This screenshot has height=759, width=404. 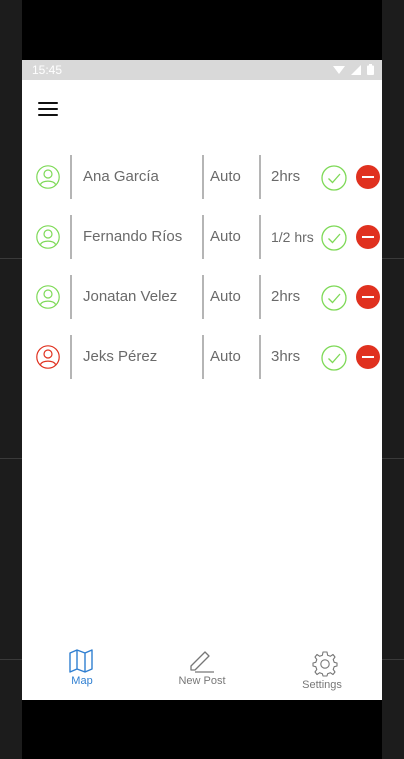 I want to click on hamburger-menu-icon, so click(x=48, y=109).